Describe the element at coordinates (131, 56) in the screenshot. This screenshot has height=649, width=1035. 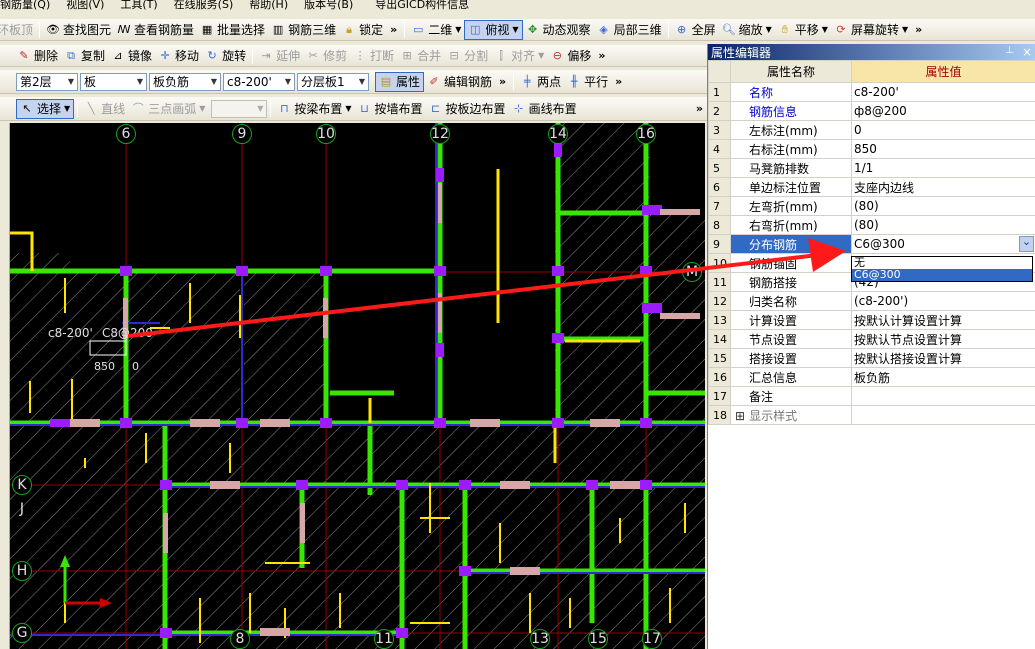
I see `mirror-button: ⊿ 镜像` at that location.